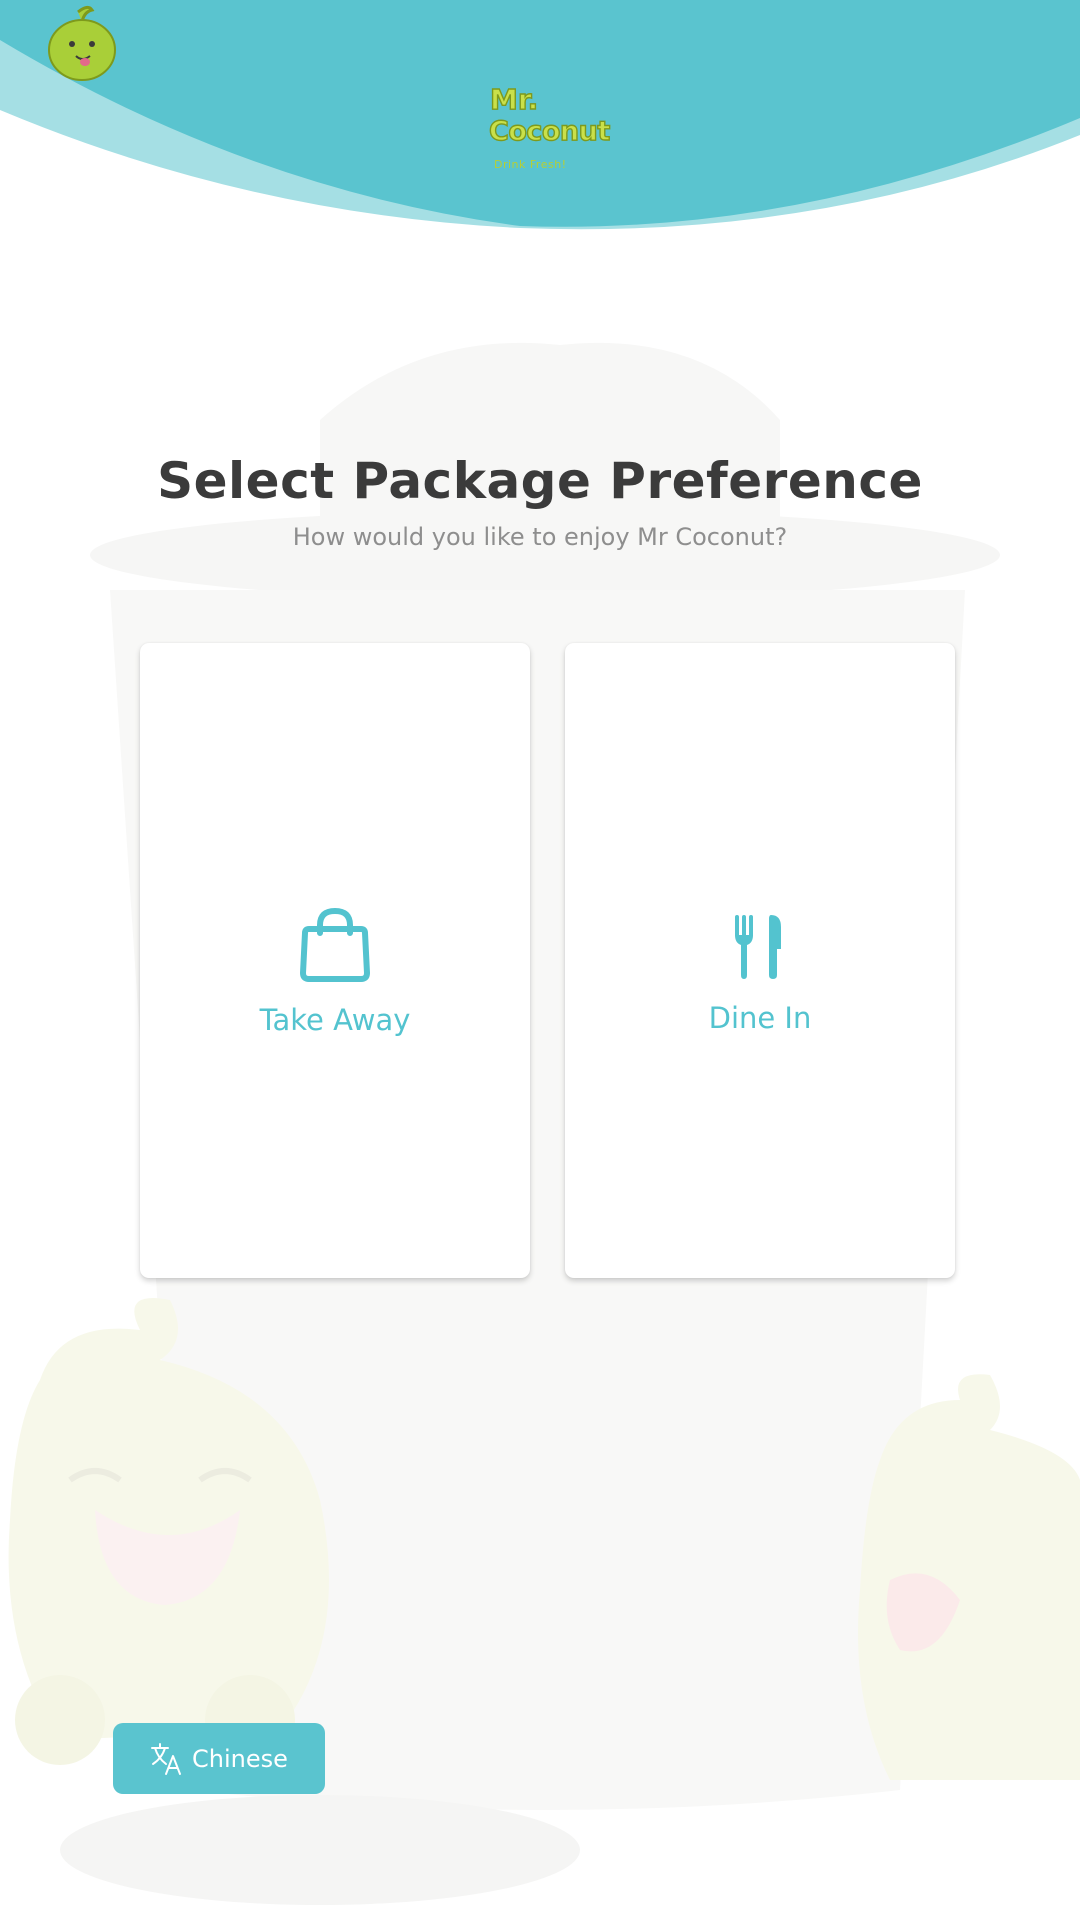  What do you see at coordinates (540, 481) in the screenshot?
I see `page-title: Select Package Preference` at bounding box center [540, 481].